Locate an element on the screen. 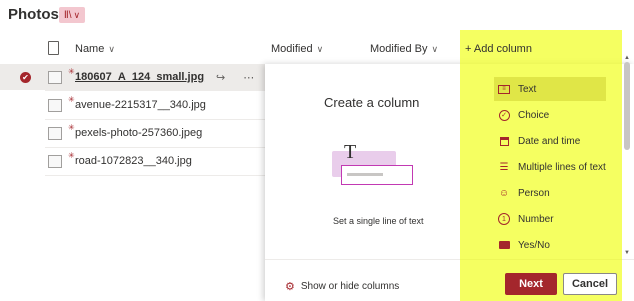  scrollbar-thumb is located at coordinates (627, 106).